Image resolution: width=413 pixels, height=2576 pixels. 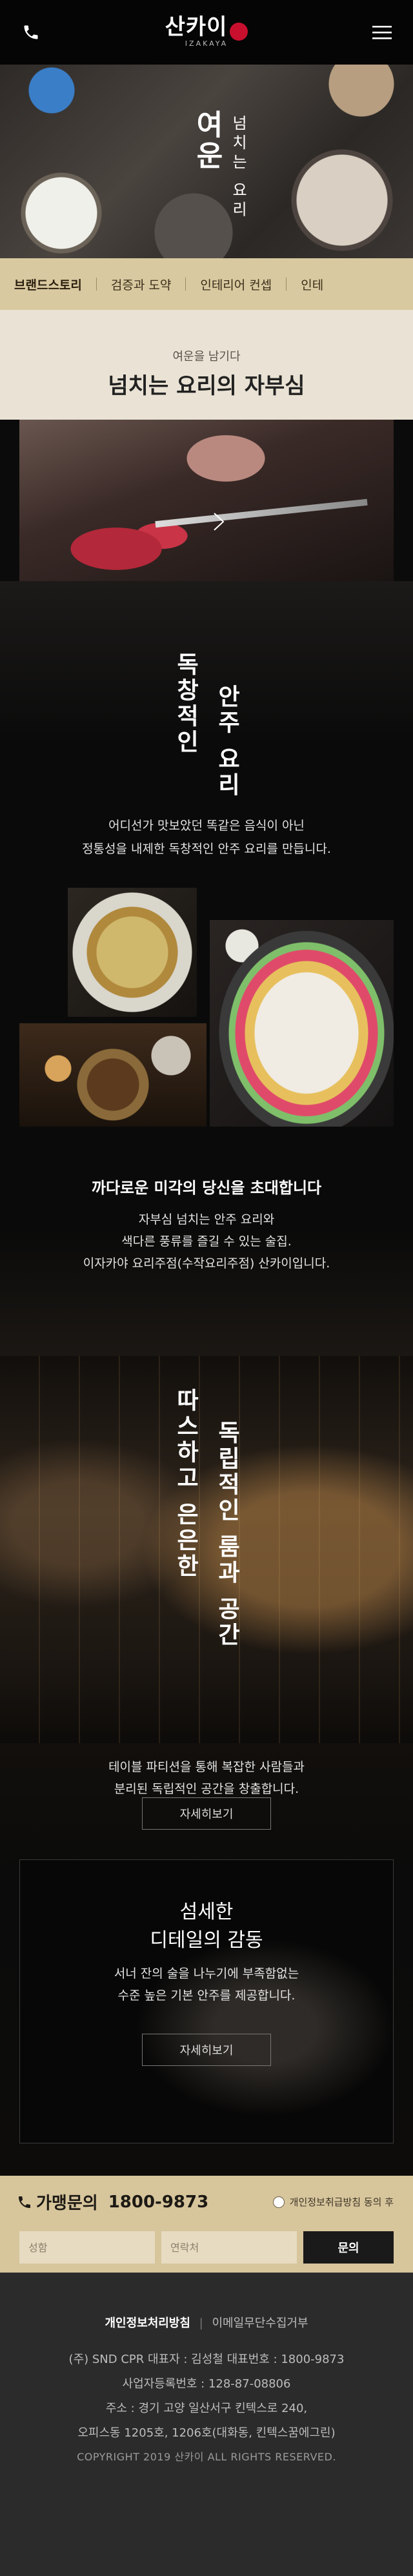 I want to click on logo-badge, so click(x=239, y=31).